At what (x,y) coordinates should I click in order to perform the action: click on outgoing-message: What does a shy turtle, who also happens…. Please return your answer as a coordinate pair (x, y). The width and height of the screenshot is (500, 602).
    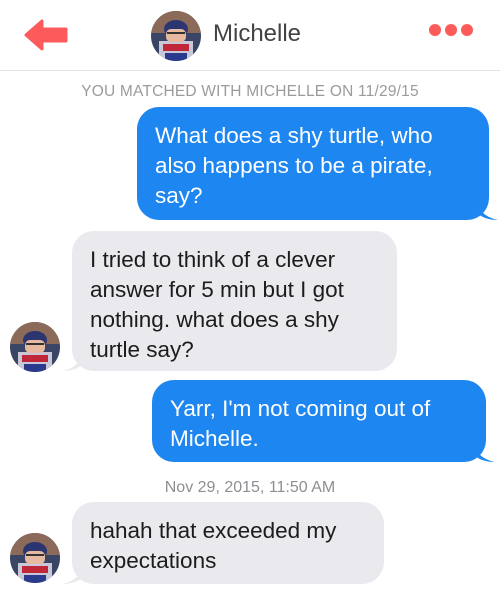
    Looking at the image, I should click on (313, 163).